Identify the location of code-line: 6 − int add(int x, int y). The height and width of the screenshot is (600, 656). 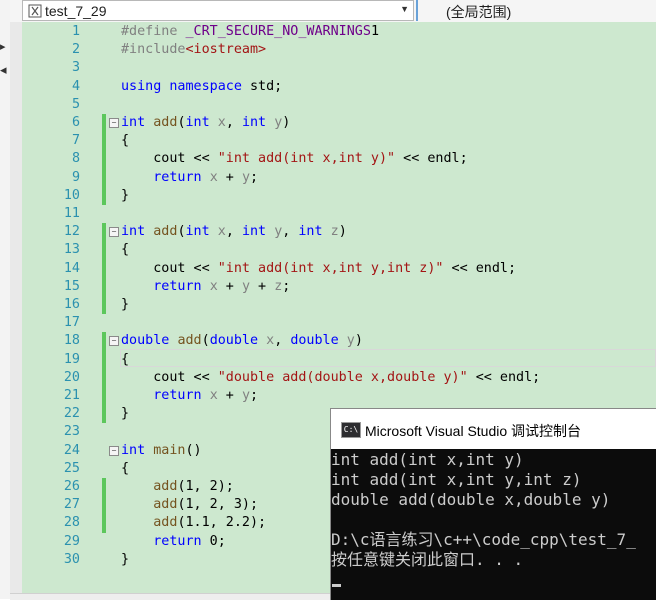
(333, 123).